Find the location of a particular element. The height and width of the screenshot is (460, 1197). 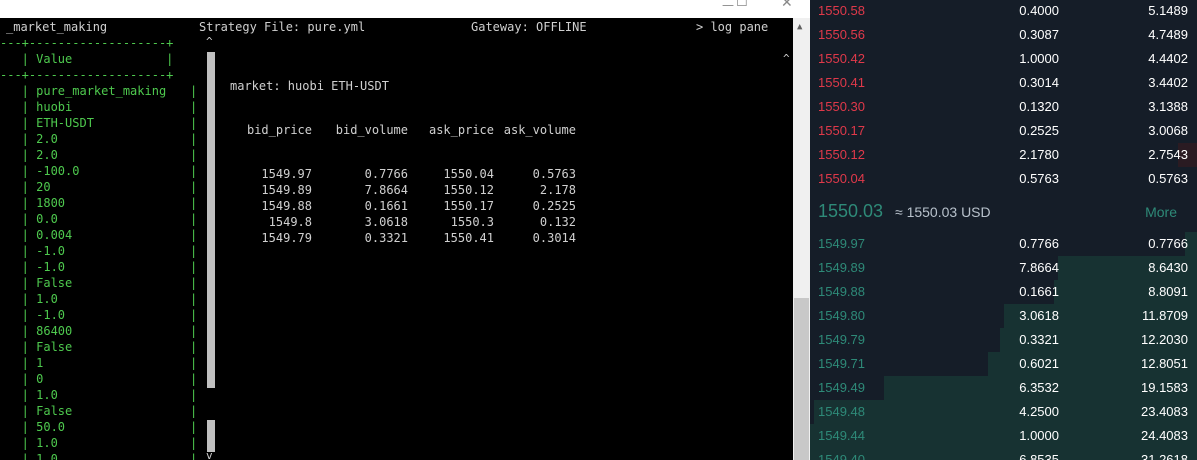

market-cell-bid-price: 1549.88 is located at coordinates (286, 206).